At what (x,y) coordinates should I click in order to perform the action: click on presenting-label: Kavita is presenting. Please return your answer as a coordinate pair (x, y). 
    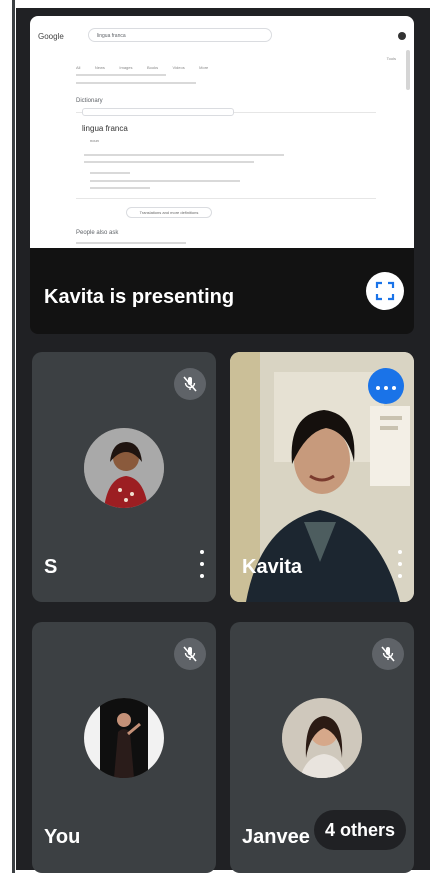
    Looking at the image, I should click on (139, 297).